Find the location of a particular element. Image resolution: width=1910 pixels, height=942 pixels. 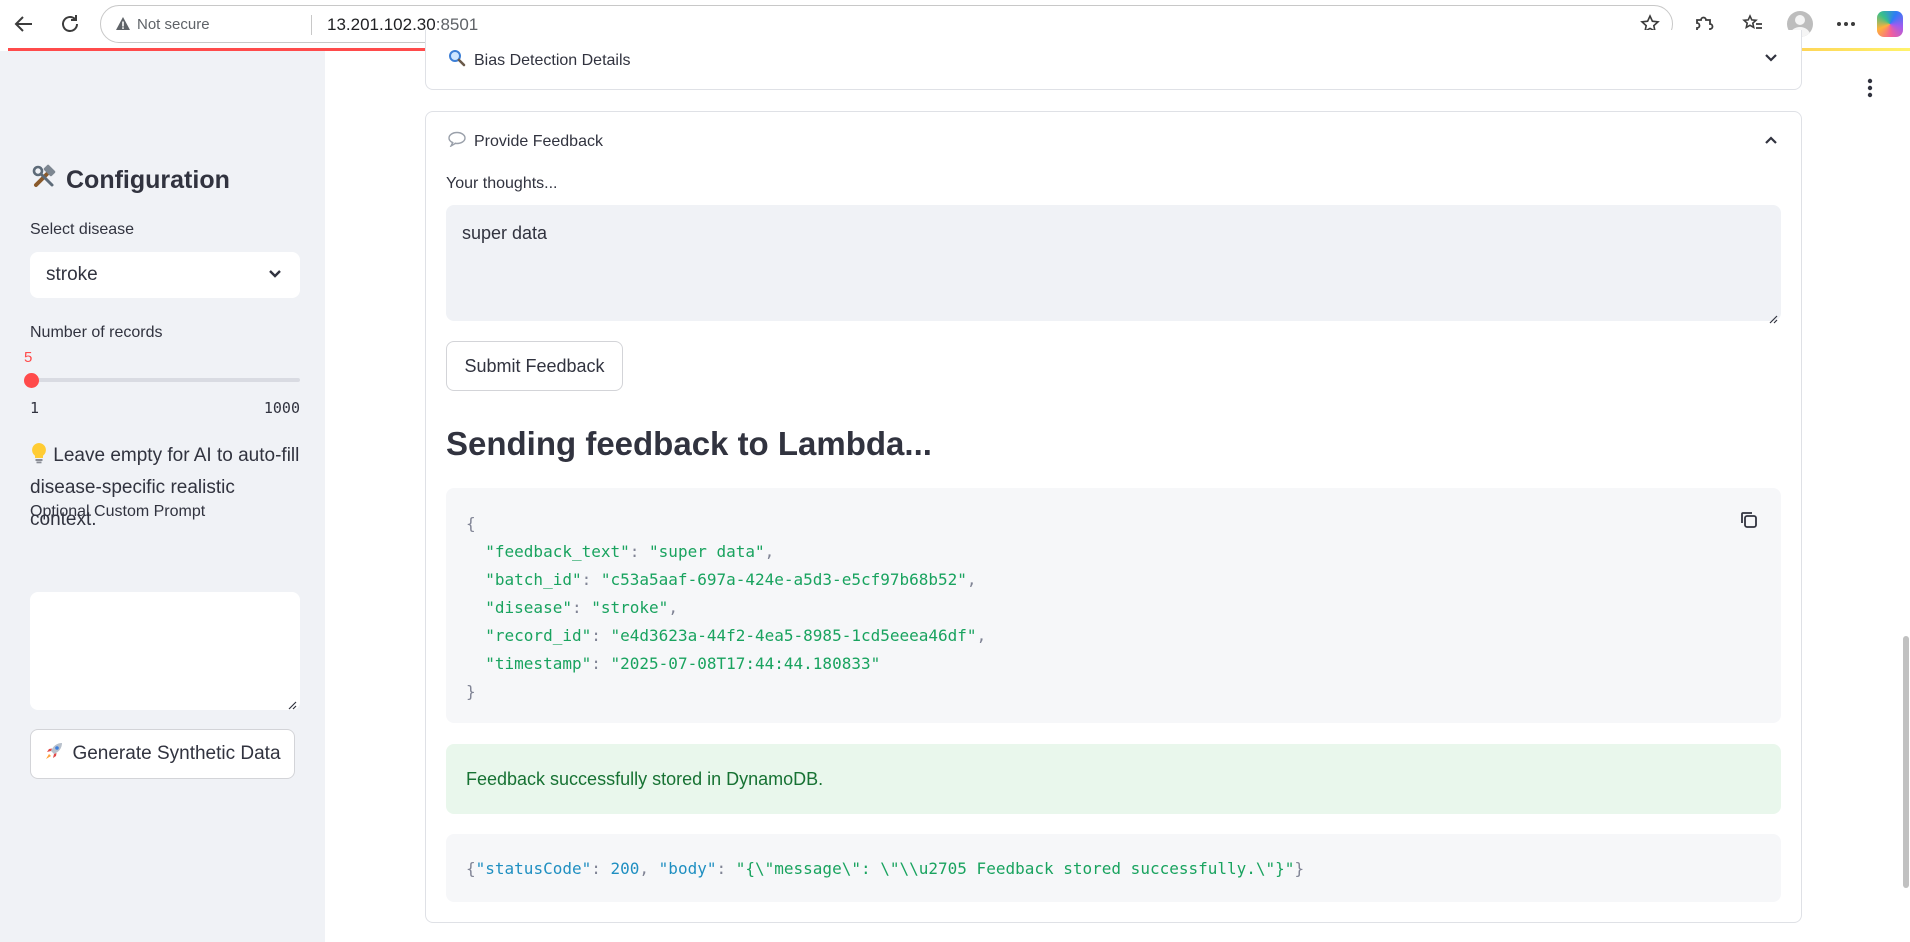

generate-data-button: Generate Synthetic Data is located at coordinates (162, 754).